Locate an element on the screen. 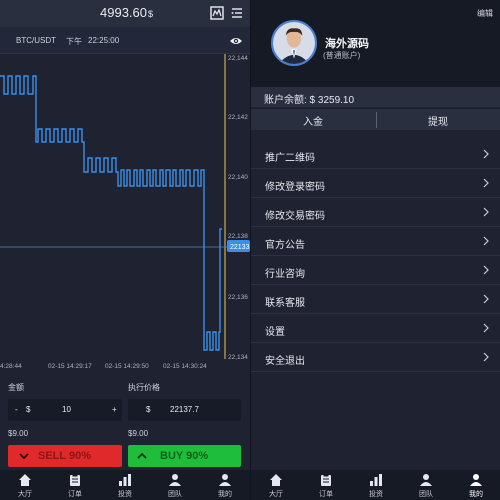  amount-label: 金额 is located at coordinates (16, 387).